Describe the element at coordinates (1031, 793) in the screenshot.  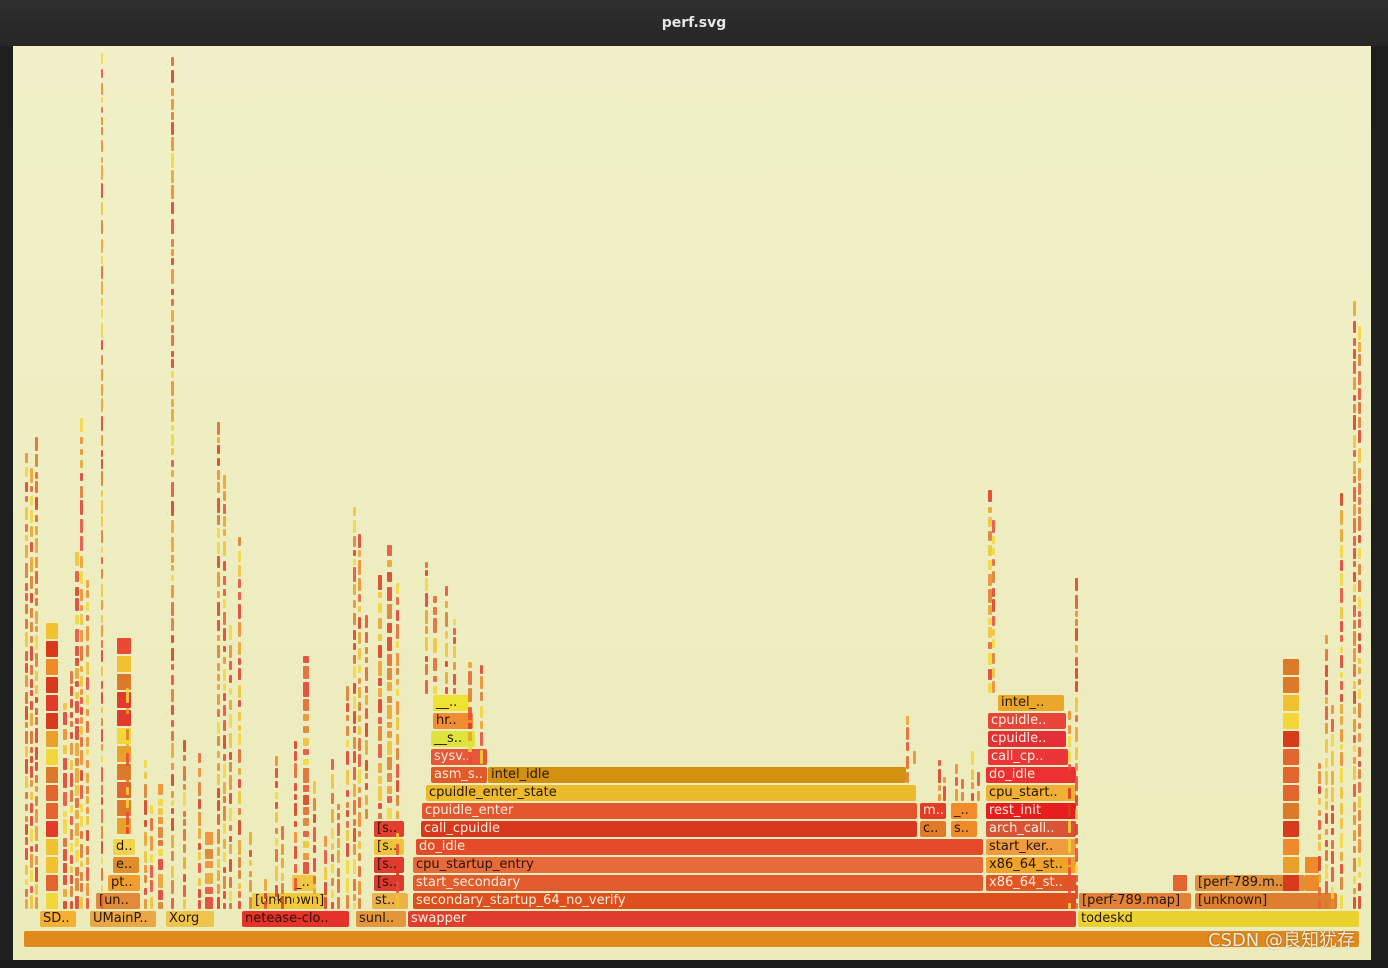
I see `frame-cpu-start: cpu_start..` at that location.